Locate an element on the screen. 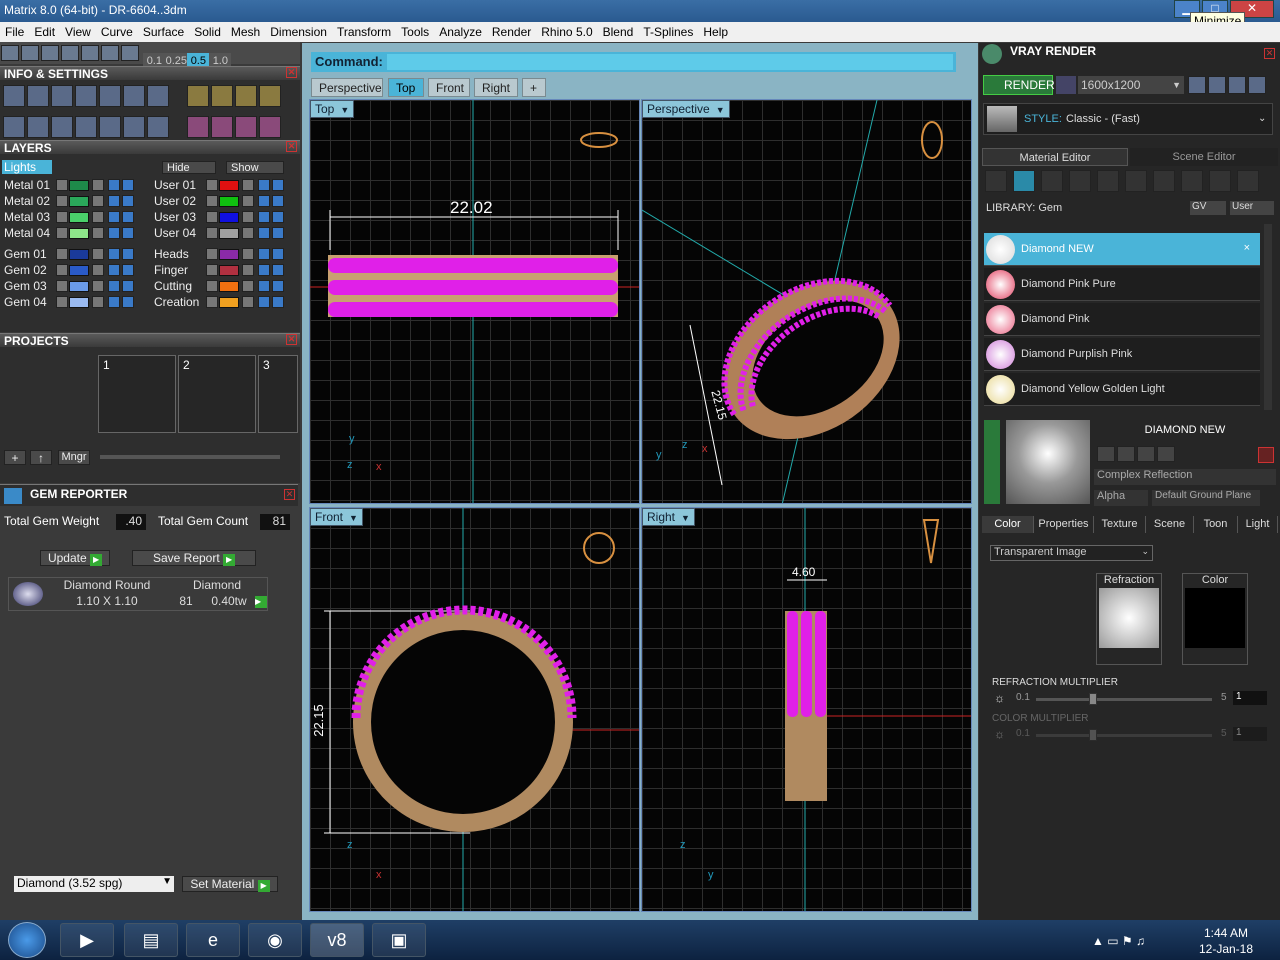 The height and width of the screenshot is (960, 1280). zoom-icon is located at coordinates (38, 96).